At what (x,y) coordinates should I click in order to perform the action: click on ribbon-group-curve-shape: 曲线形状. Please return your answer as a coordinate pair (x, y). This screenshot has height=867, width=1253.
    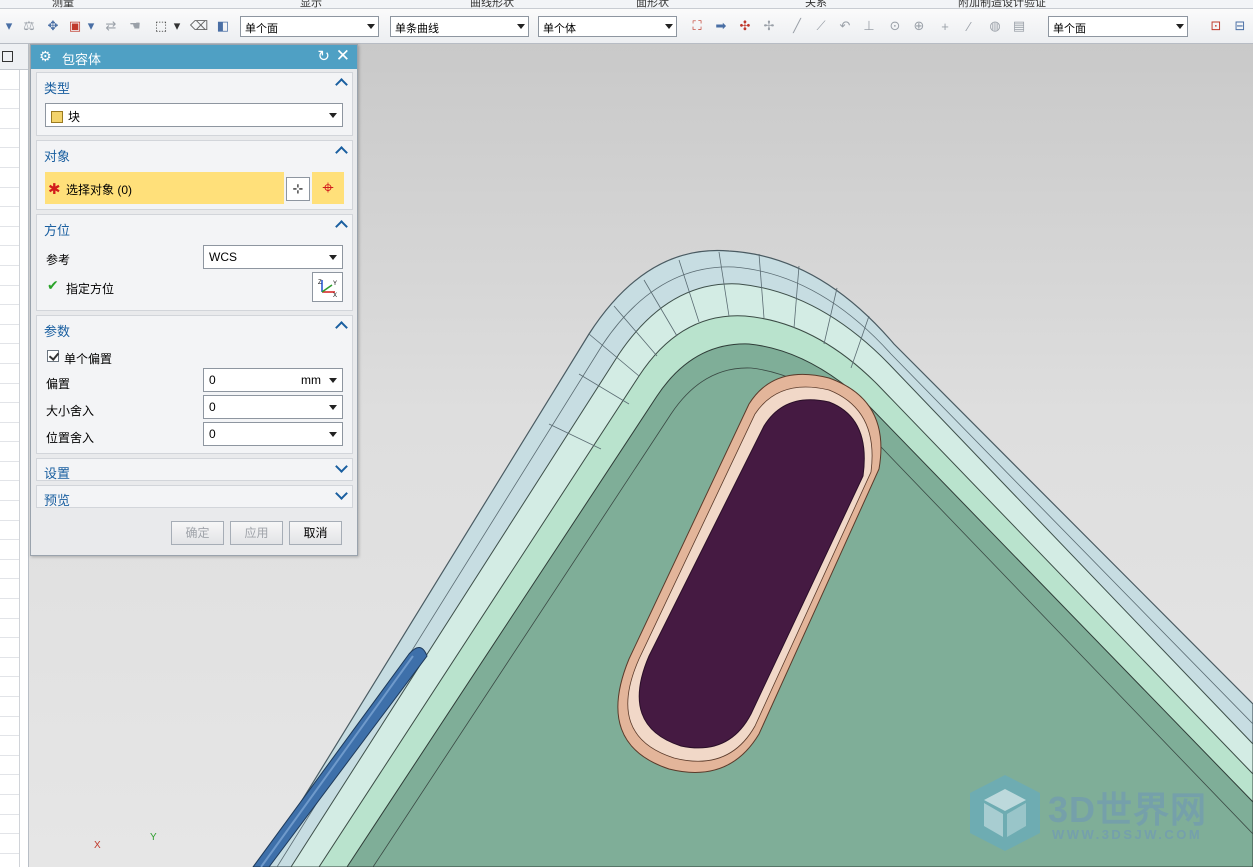
    Looking at the image, I should click on (492, 4).